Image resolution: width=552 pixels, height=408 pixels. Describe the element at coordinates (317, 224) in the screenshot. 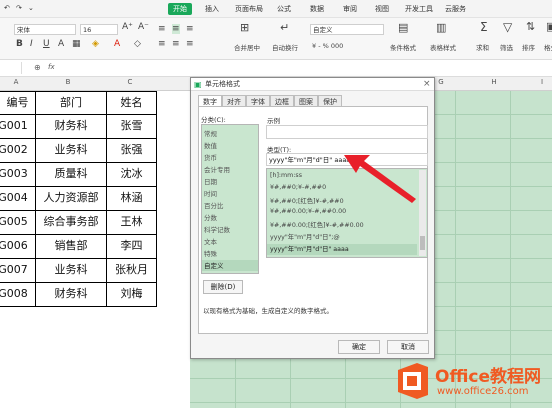

I see `type-item: ¥#,##0.00;[红色]¥-#,##0.00` at that location.